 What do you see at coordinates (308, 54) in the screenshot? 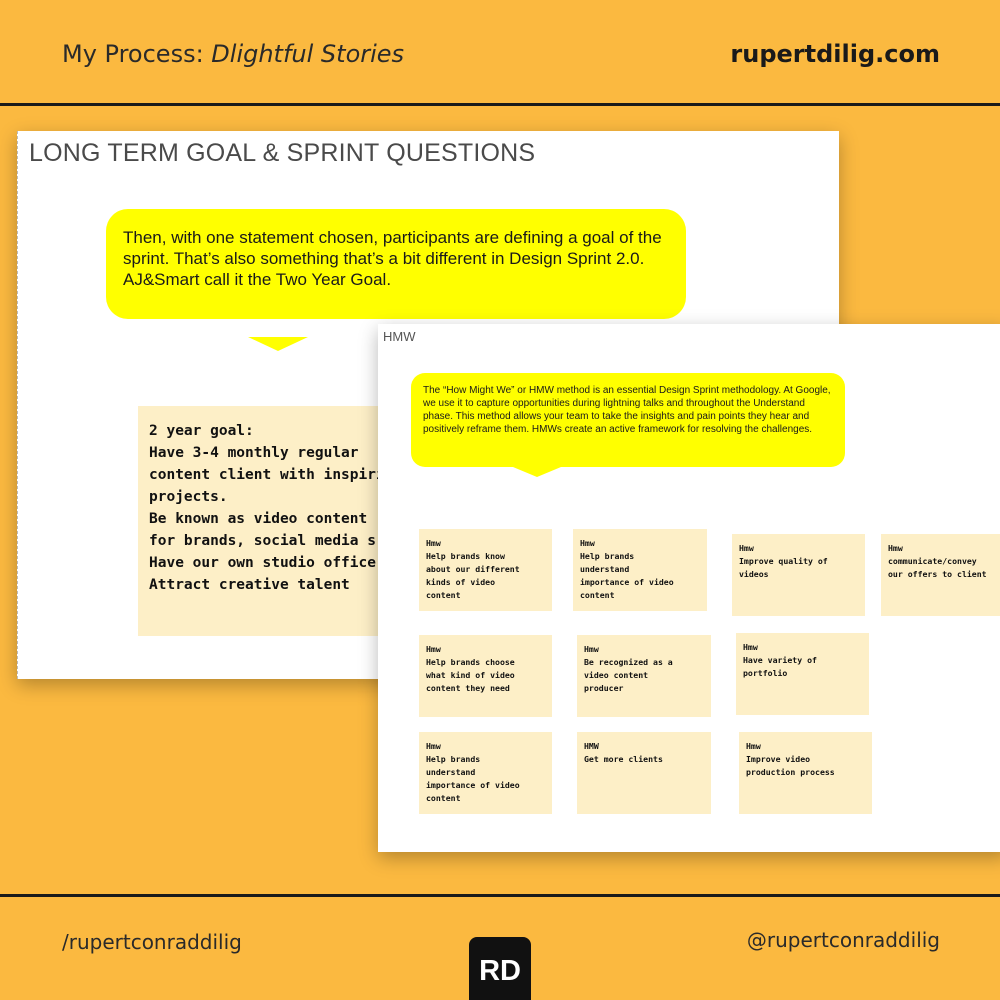
I see `header-title-italic: Dlightful Stories` at bounding box center [308, 54].